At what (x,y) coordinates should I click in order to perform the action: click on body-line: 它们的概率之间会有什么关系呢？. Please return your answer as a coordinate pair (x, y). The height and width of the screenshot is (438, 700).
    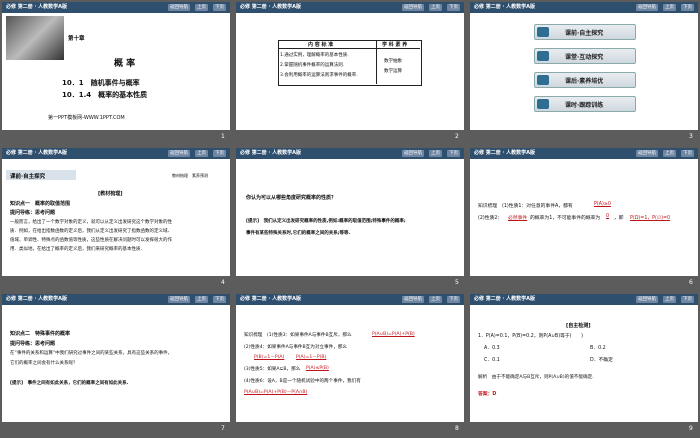
    Looking at the image, I should click on (44, 363).